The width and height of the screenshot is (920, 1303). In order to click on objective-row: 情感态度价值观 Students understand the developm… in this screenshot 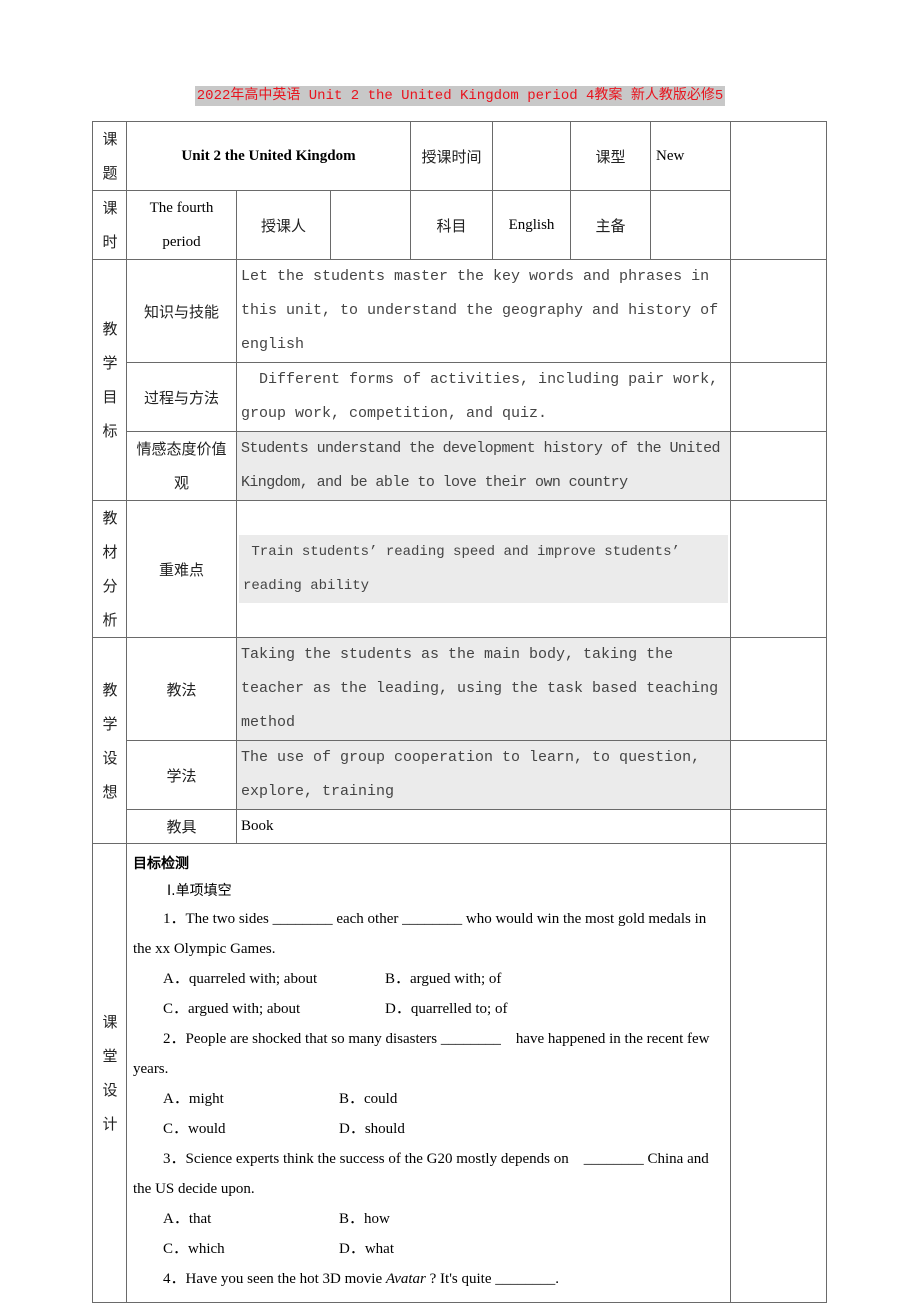, I will do `click(460, 466)`.